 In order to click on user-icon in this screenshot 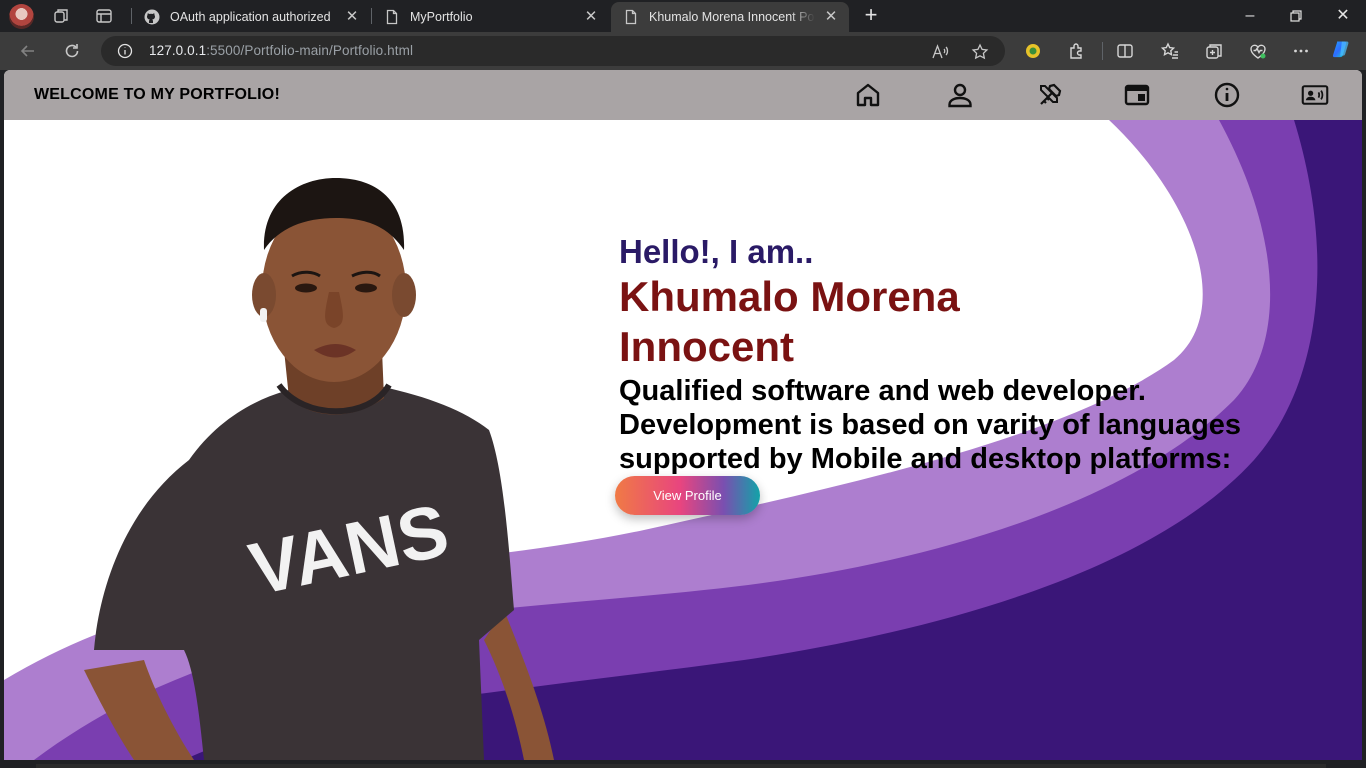, I will do `click(960, 95)`.